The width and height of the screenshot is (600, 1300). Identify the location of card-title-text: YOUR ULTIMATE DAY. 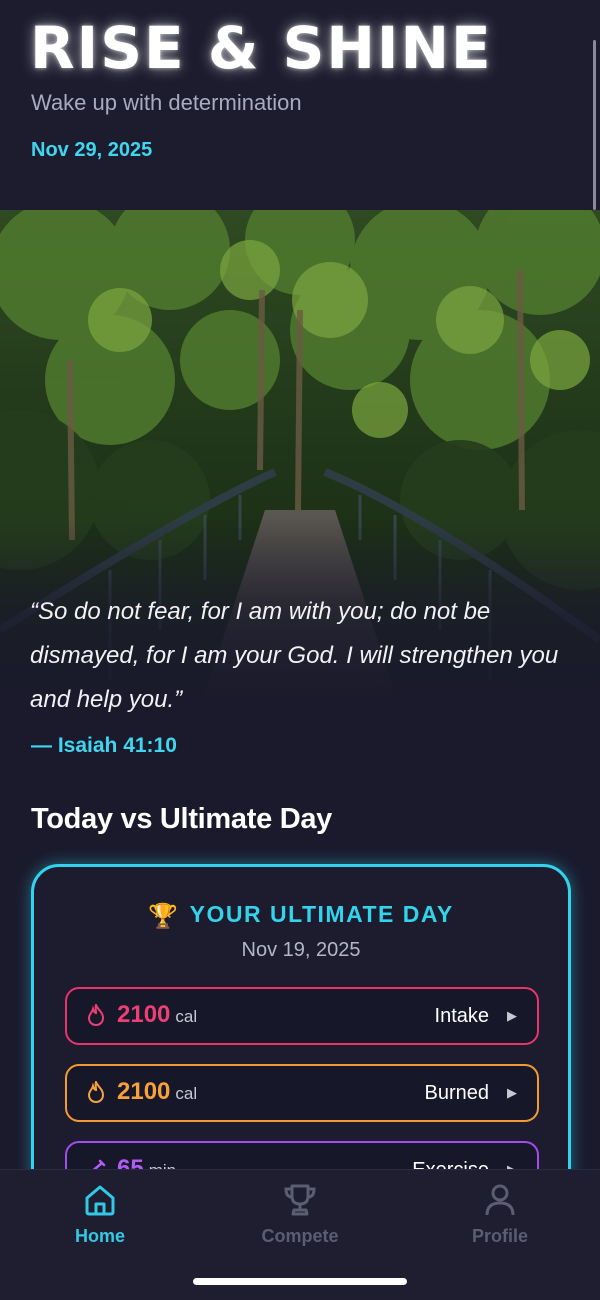
(321, 914).